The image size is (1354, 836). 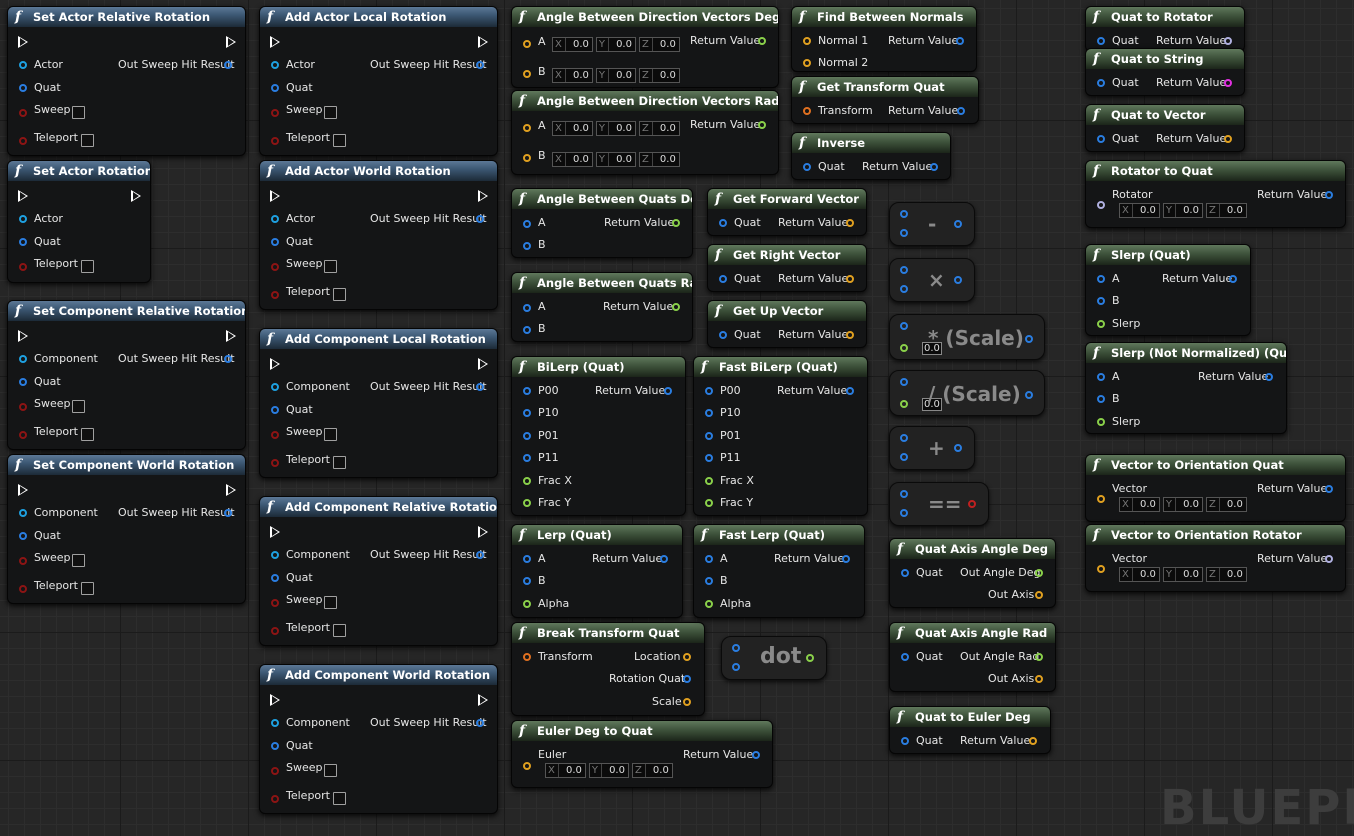 I want to click on vector-input: X 0.0 Y 0.0 Z 0.0, so click(x=1183, y=504).